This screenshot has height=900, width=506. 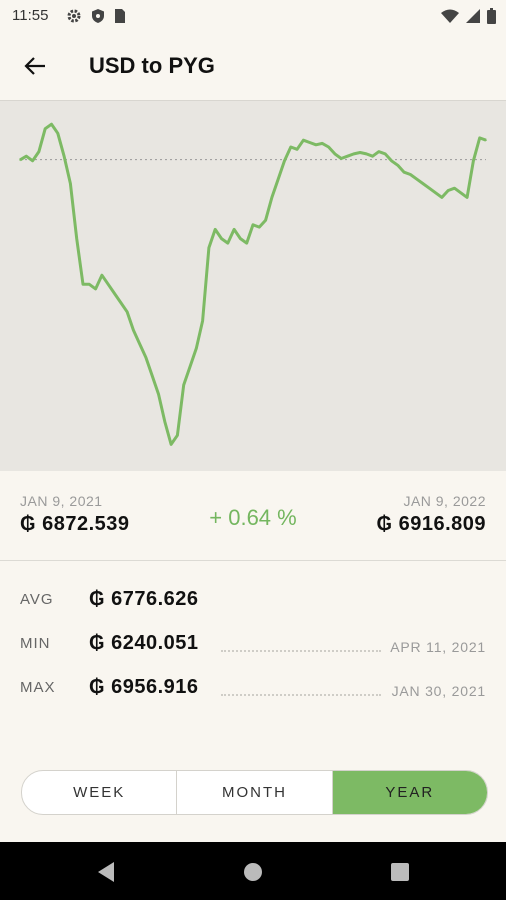 I want to click on nav-recents-button, so click(x=400, y=872).